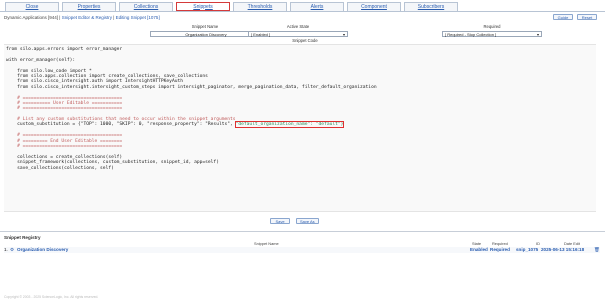 Image resolution: width=605 pixels, height=300 pixels. What do you see at coordinates (60, 168) in the screenshot?
I see `code-line: save_collections(collections, self)` at bounding box center [60, 168].